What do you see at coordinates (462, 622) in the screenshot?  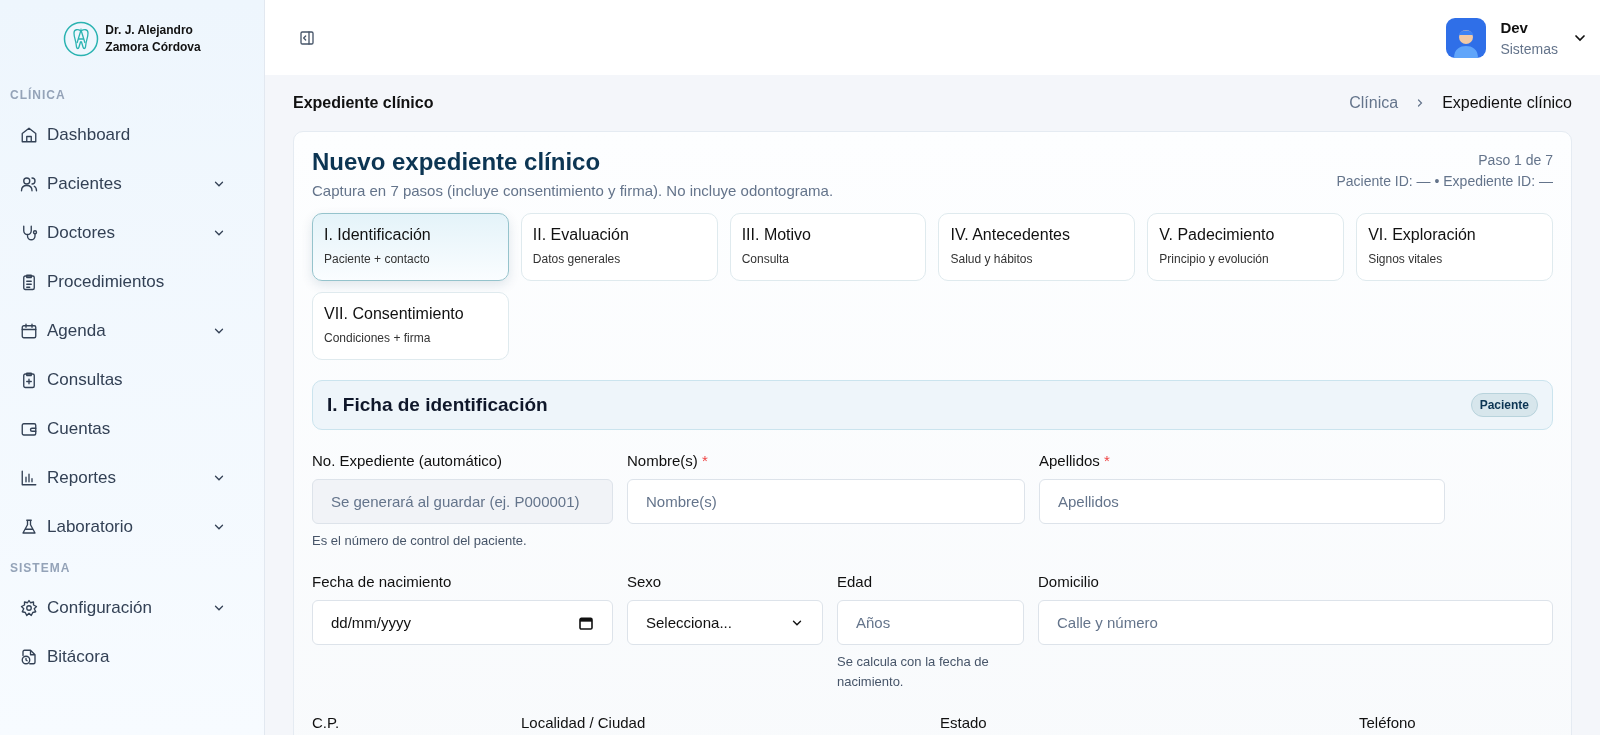 I see `date-field: dd/mm/yyyy` at bounding box center [462, 622].